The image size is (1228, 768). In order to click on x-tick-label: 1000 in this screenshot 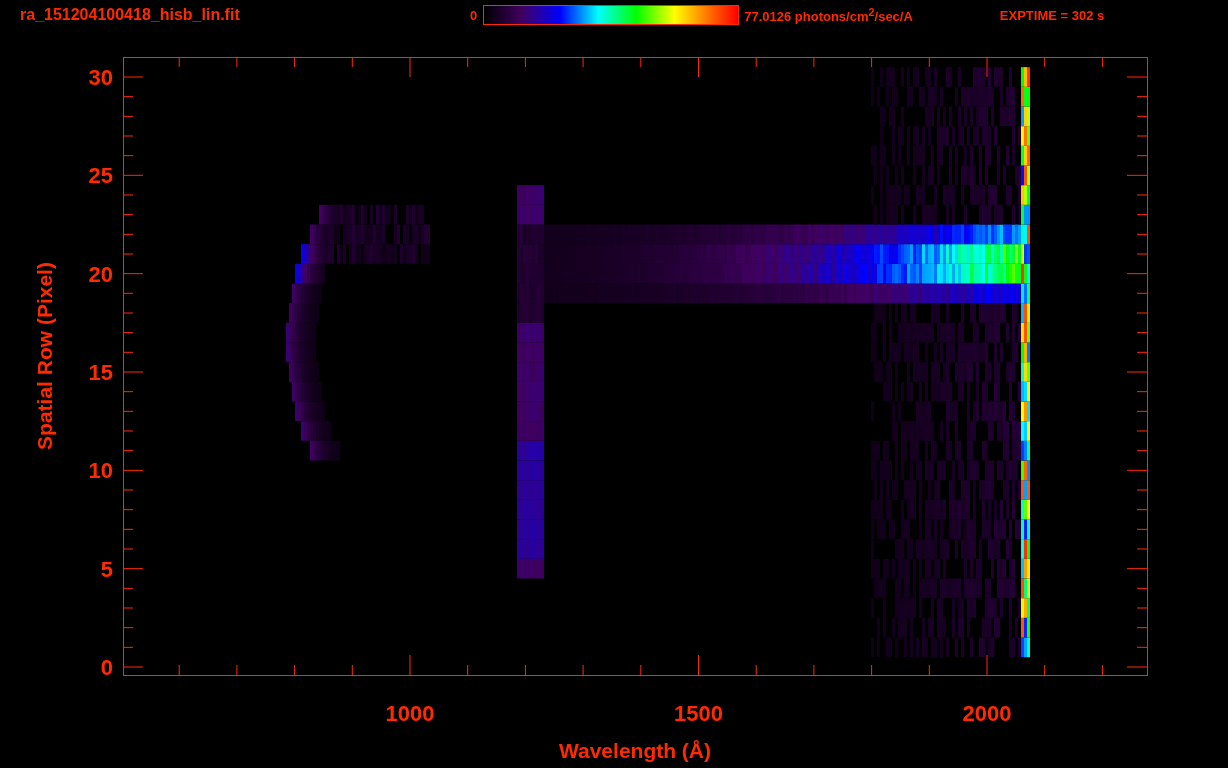, I will do `click(410, 713)`.